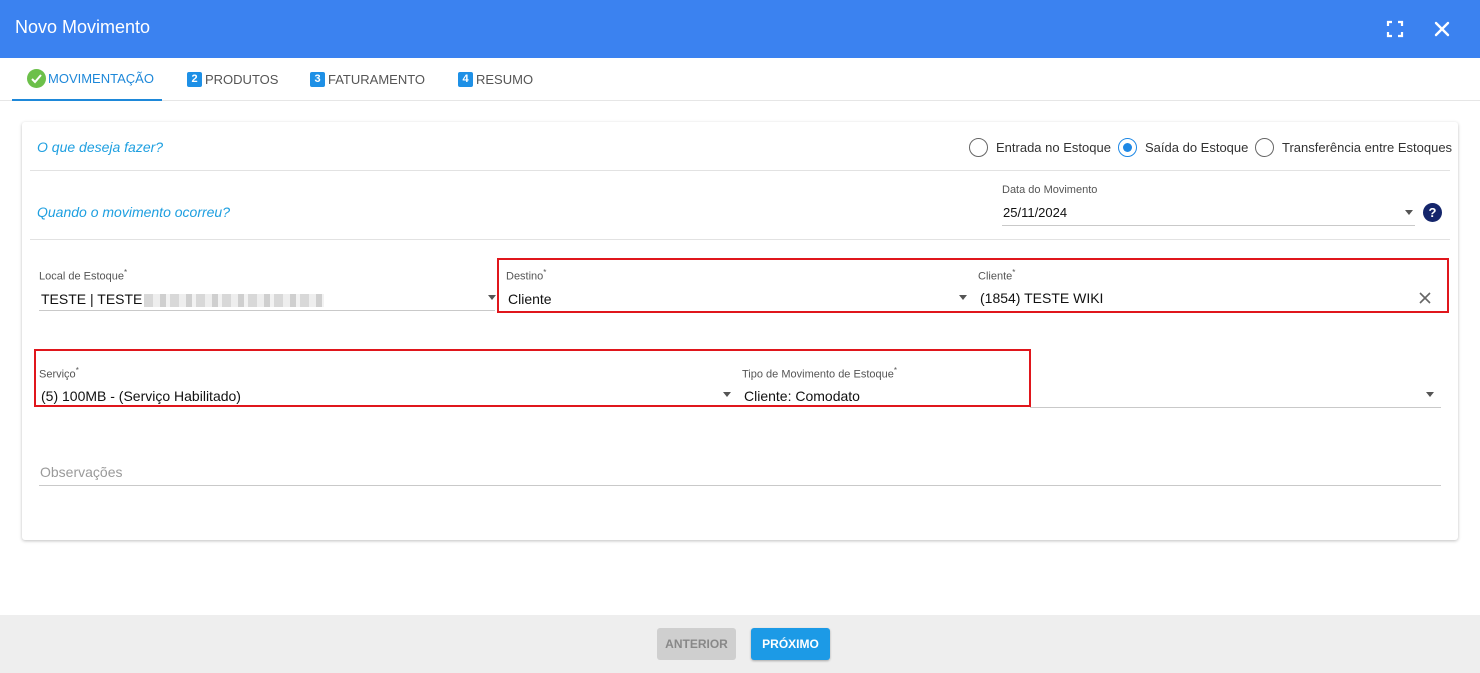 This screenshot has width=1480, height=673. What do you see at coordinates (1442, 29) in the screenshot?
I see `close-icon` at bounding box center [1442, 29].